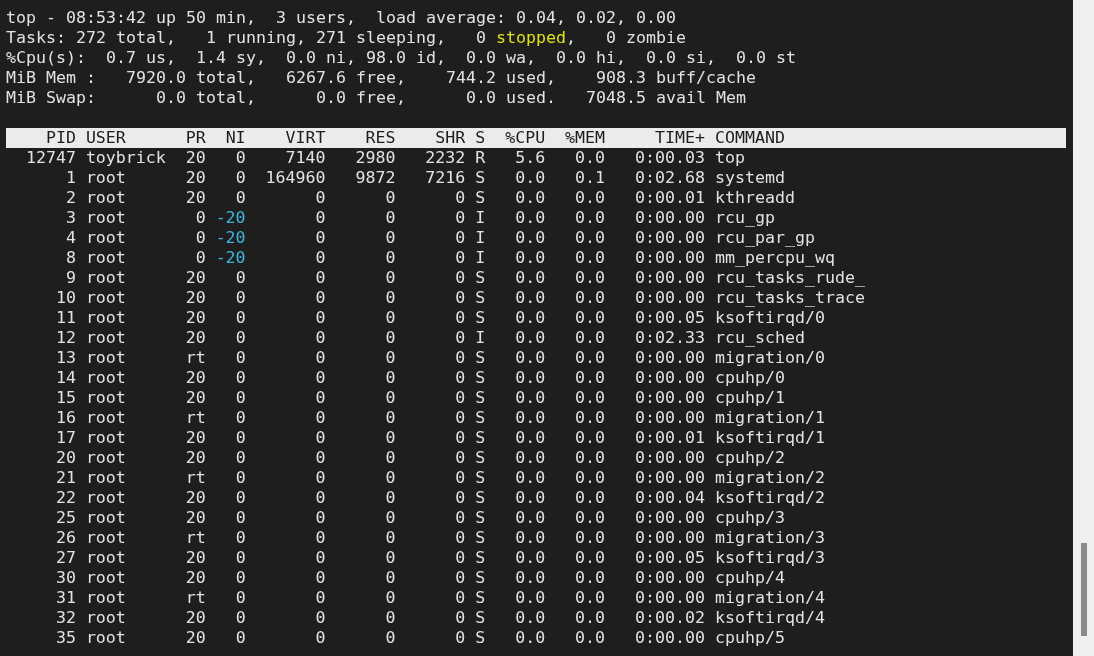  I want to click on table-cell: R, so click(480, 158).